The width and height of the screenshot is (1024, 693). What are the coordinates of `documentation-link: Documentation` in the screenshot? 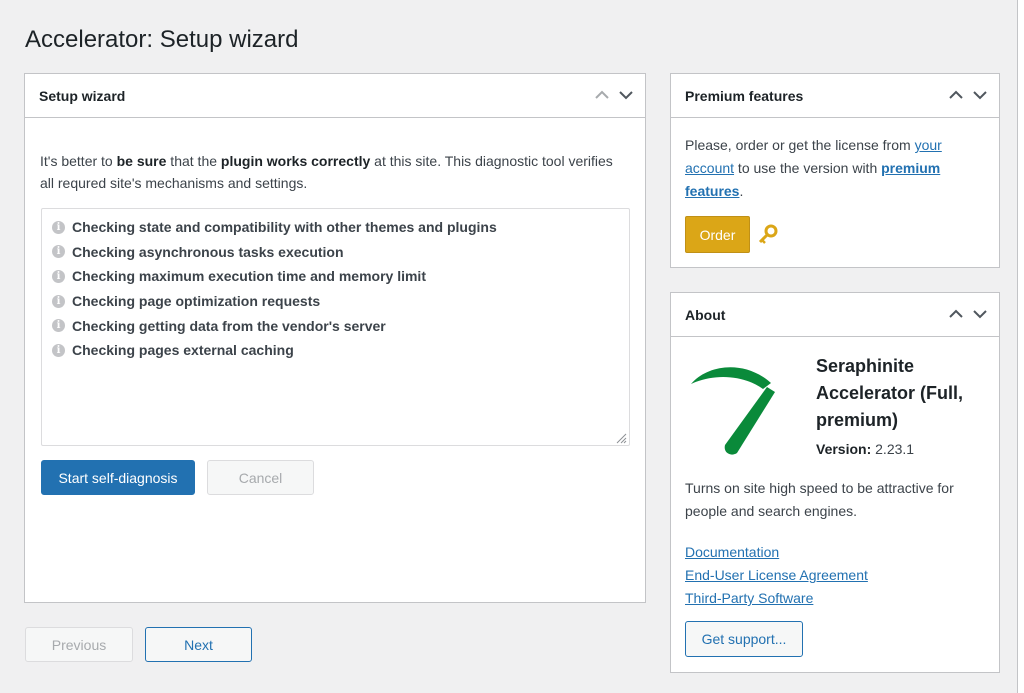 It's located at (776, 552).